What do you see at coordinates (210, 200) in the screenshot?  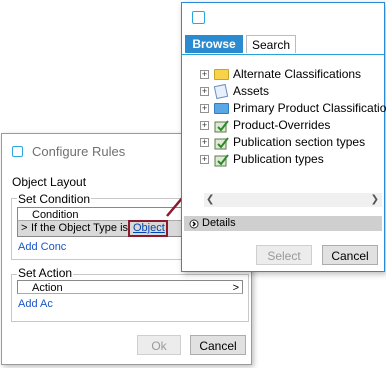 I see `scroll-left-icon: ❮` at bounding box center [210, 200].